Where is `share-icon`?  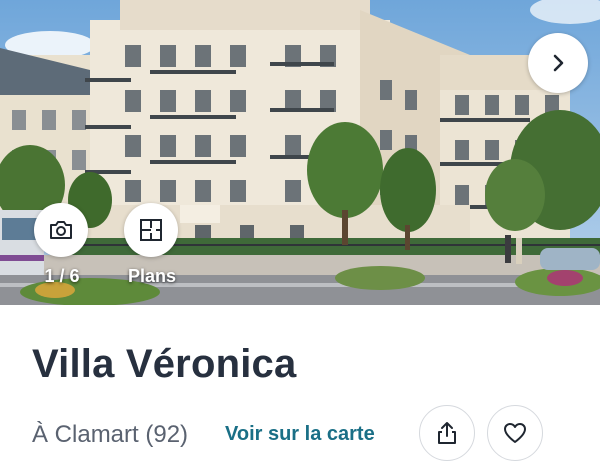 share-icon is located at coordinates (447, 433).